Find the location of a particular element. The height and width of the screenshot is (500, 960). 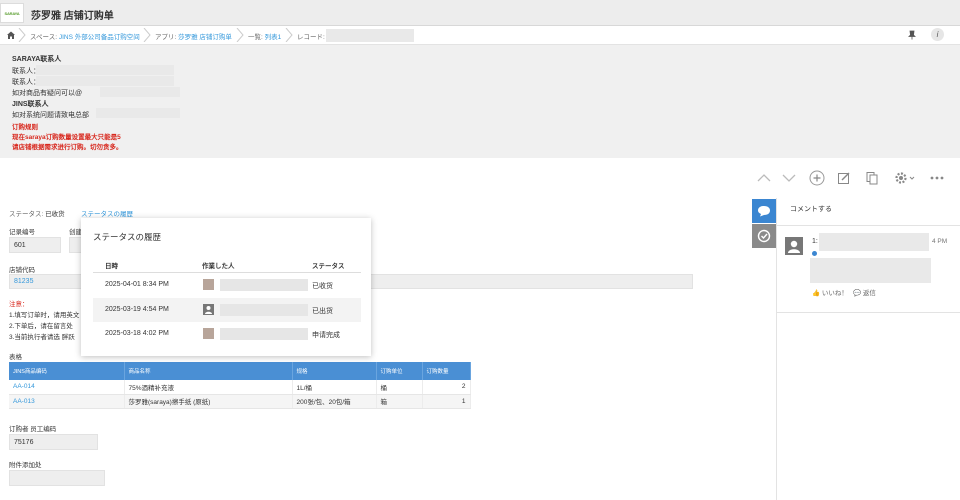

col-status: ステータス is located at coordinates (328, 266).